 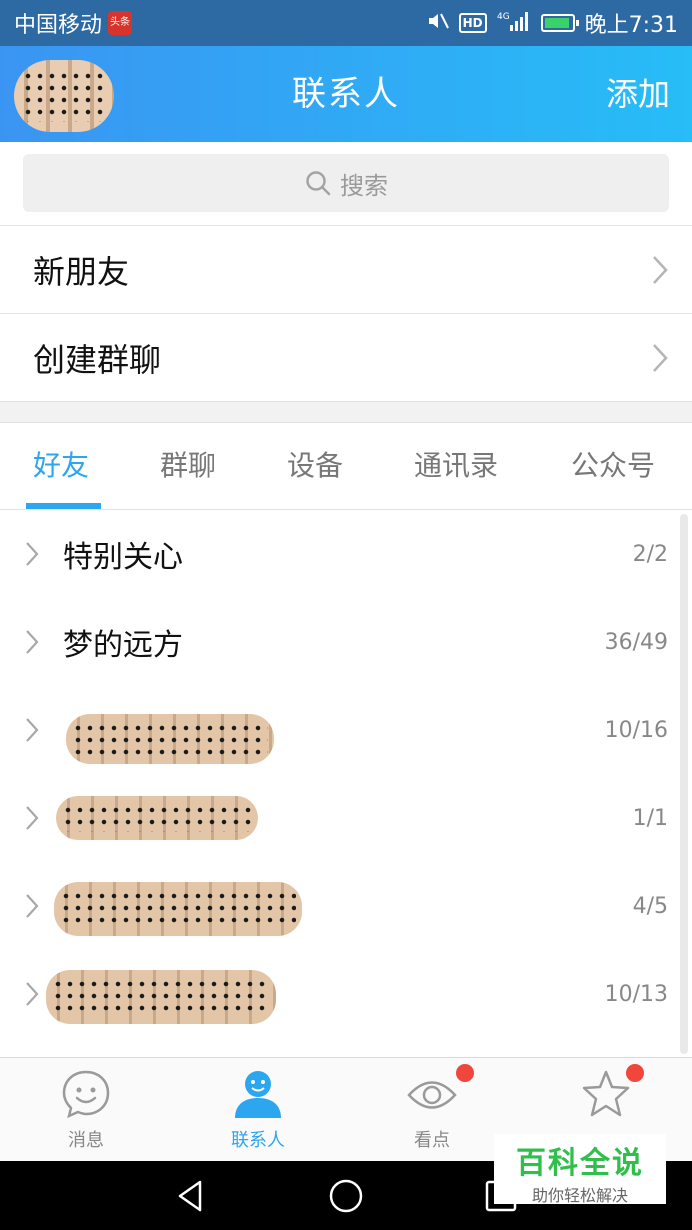 I want to click on list-item: 10/16, so click(x=346, y=730).